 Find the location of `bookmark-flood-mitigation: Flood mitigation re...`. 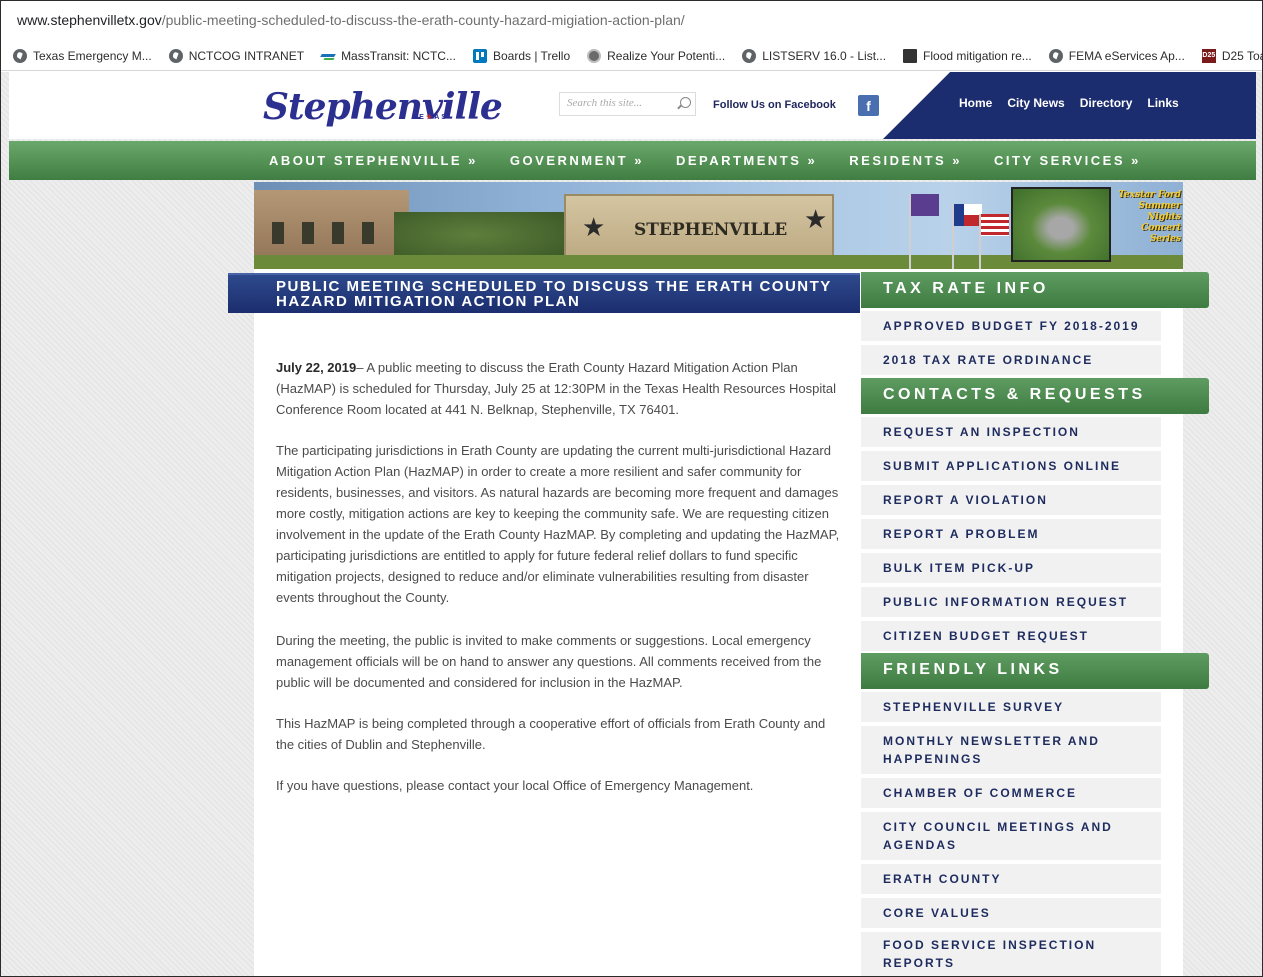

bookmark-flood-mitigation: Flood mitigation re... is located at coordinates (967, 55).